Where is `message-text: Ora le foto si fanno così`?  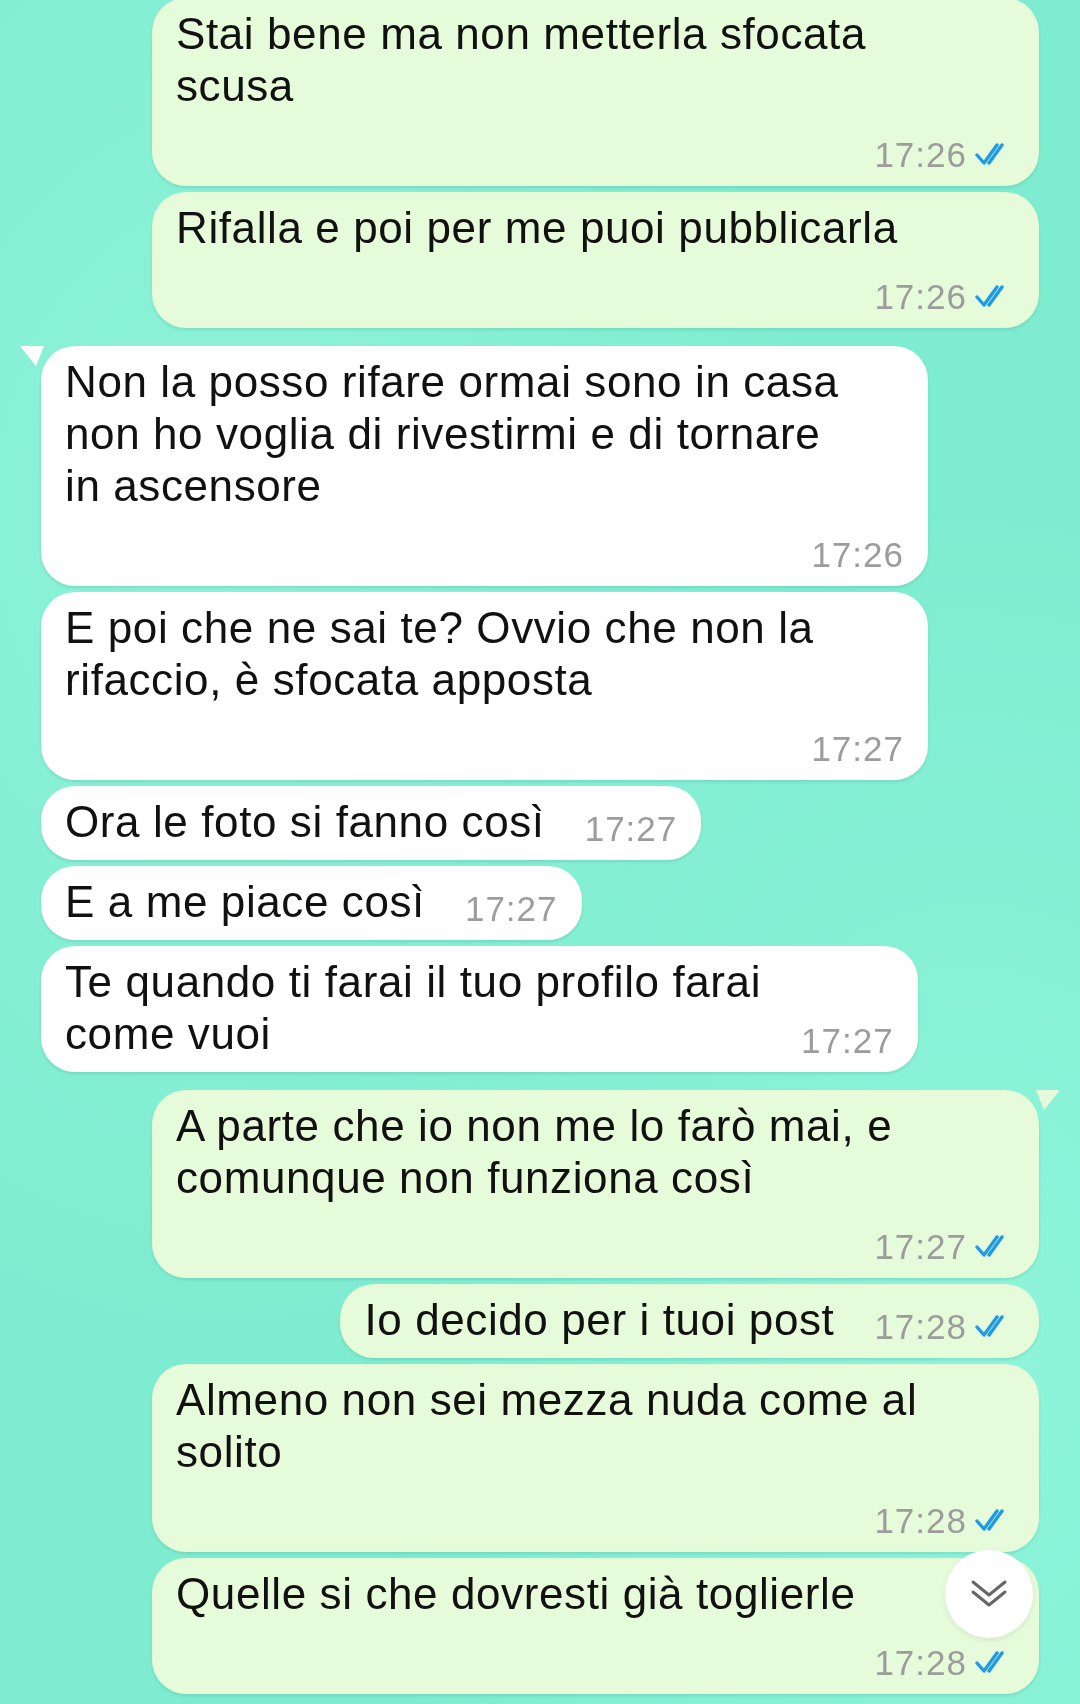
message-text: Ora le foto si fanno così is located at coordinates (305, 822).